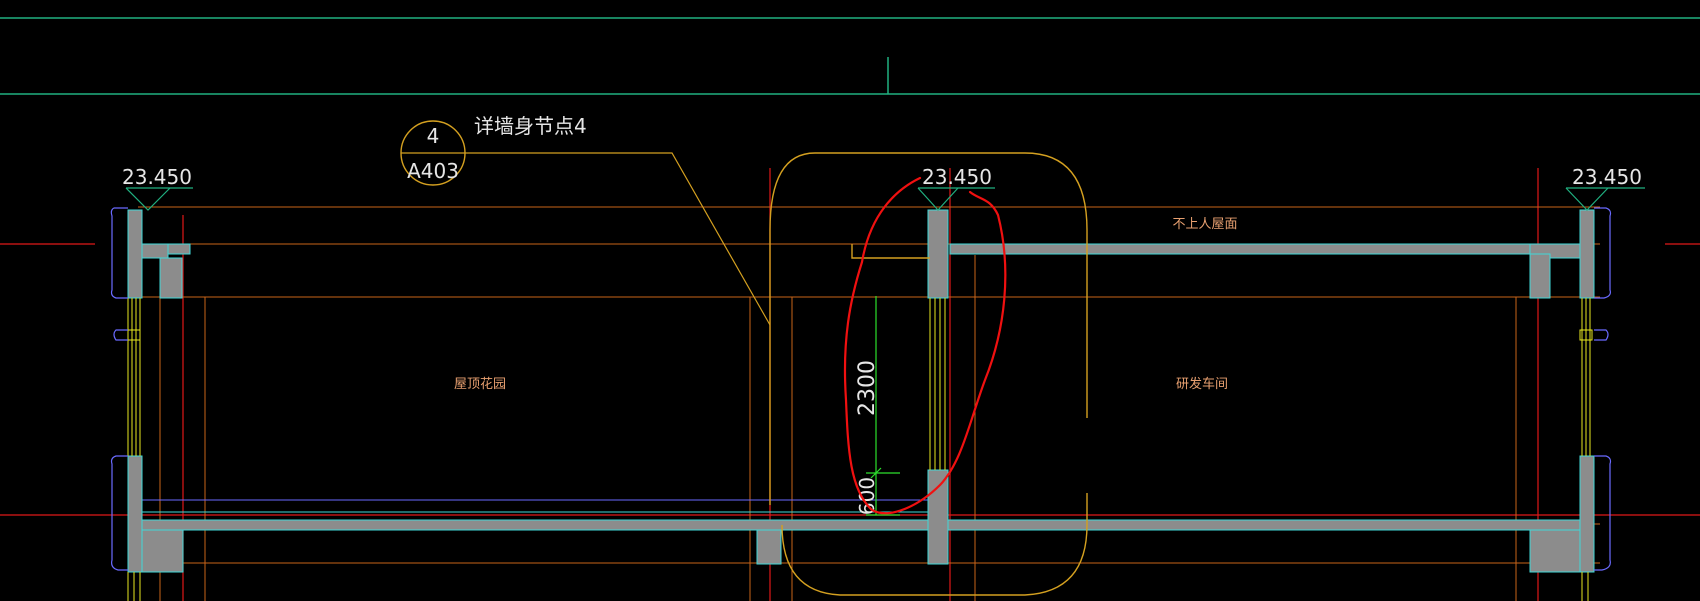 Image resolution: width=1700 pixels, height=601 pixels. Describe the element at coordinates (135, 514) in the screenshot. I see `left-wall-lower` at that location.